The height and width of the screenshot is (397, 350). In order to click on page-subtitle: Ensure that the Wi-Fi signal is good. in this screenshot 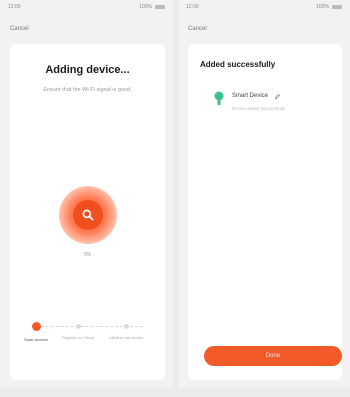, I will do `click(87, 90)`.